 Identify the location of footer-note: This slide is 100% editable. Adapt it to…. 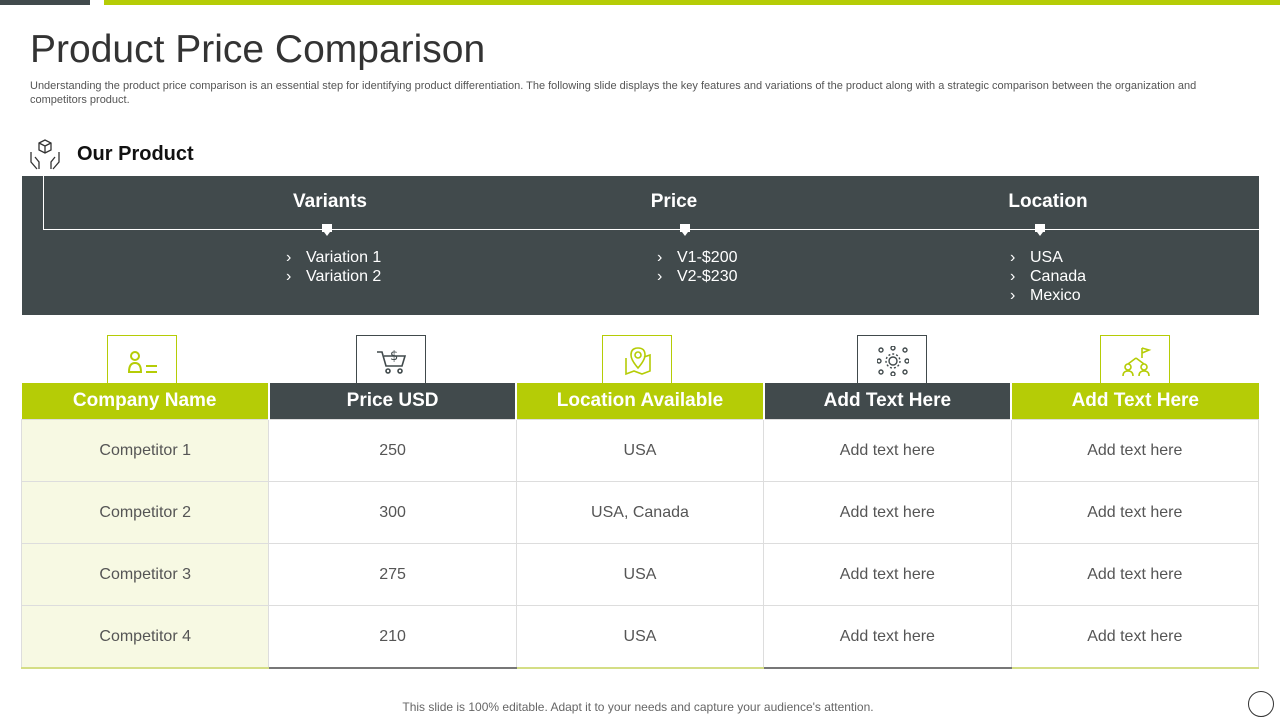
(638, 707).